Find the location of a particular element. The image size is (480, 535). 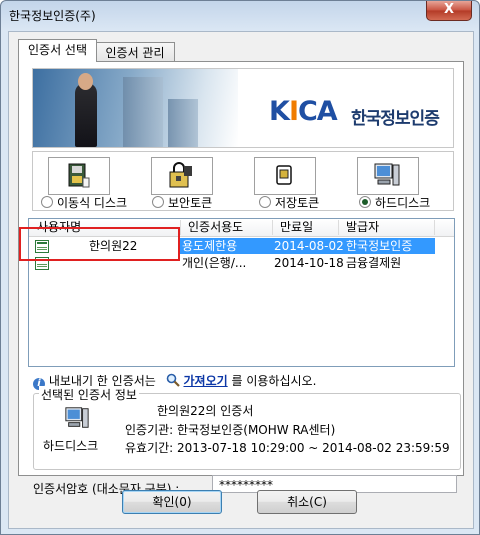

ok-button: 확인(0) is located at coordinates (172, 502).